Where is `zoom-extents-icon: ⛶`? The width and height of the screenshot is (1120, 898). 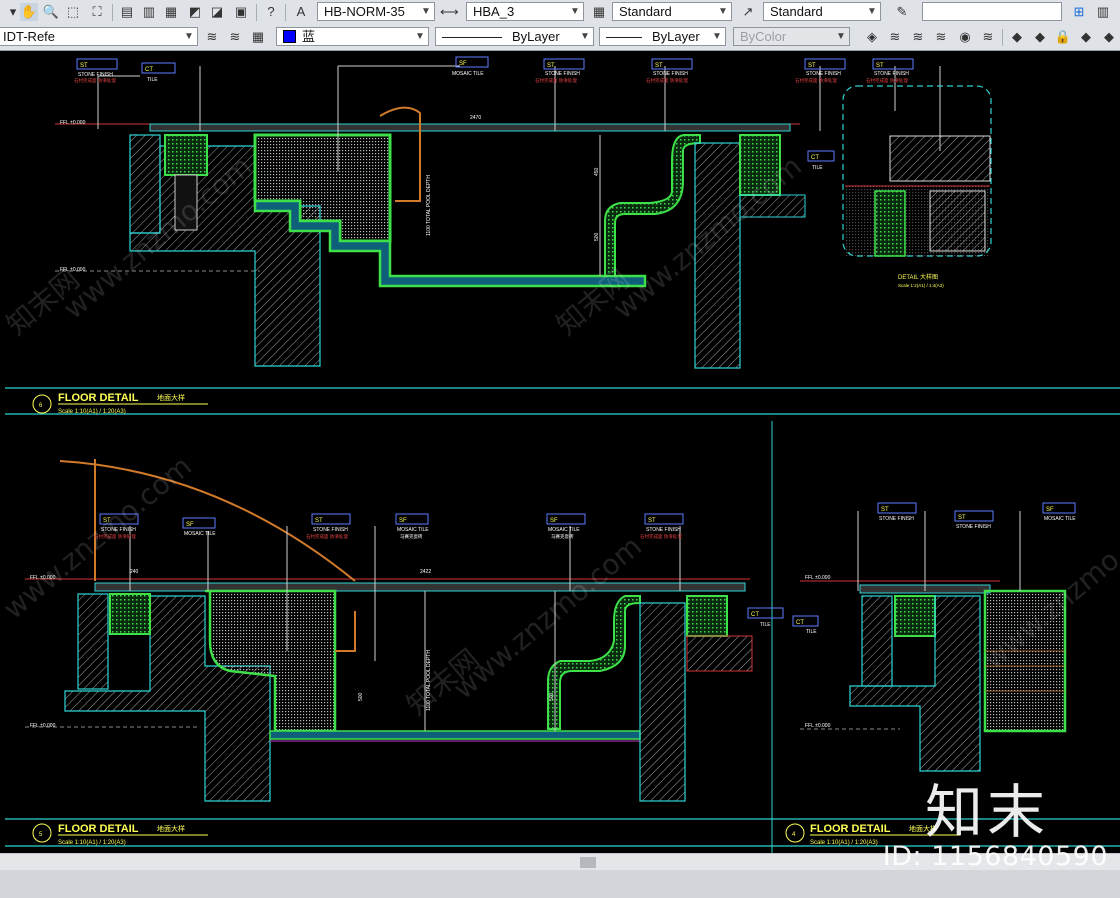
zoom-extents-icon: ⛶ is located at coordinates (97, 12).